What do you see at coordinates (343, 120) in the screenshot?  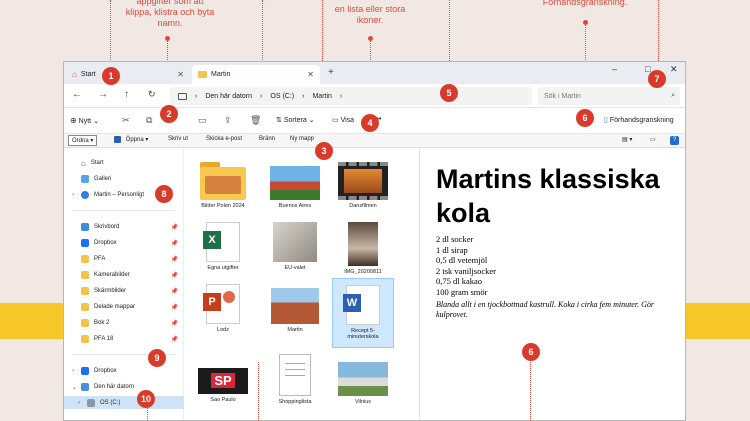 I see `view-button: ▭ Visa` at bounding box center [343, 120].